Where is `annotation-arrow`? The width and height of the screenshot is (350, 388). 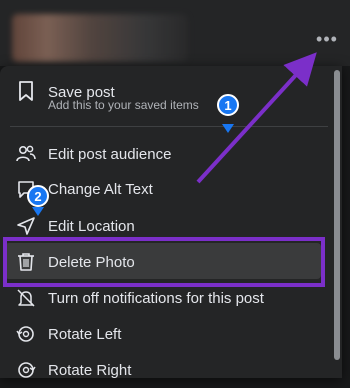 annotation-arrow is located at coordinates (256, 118).